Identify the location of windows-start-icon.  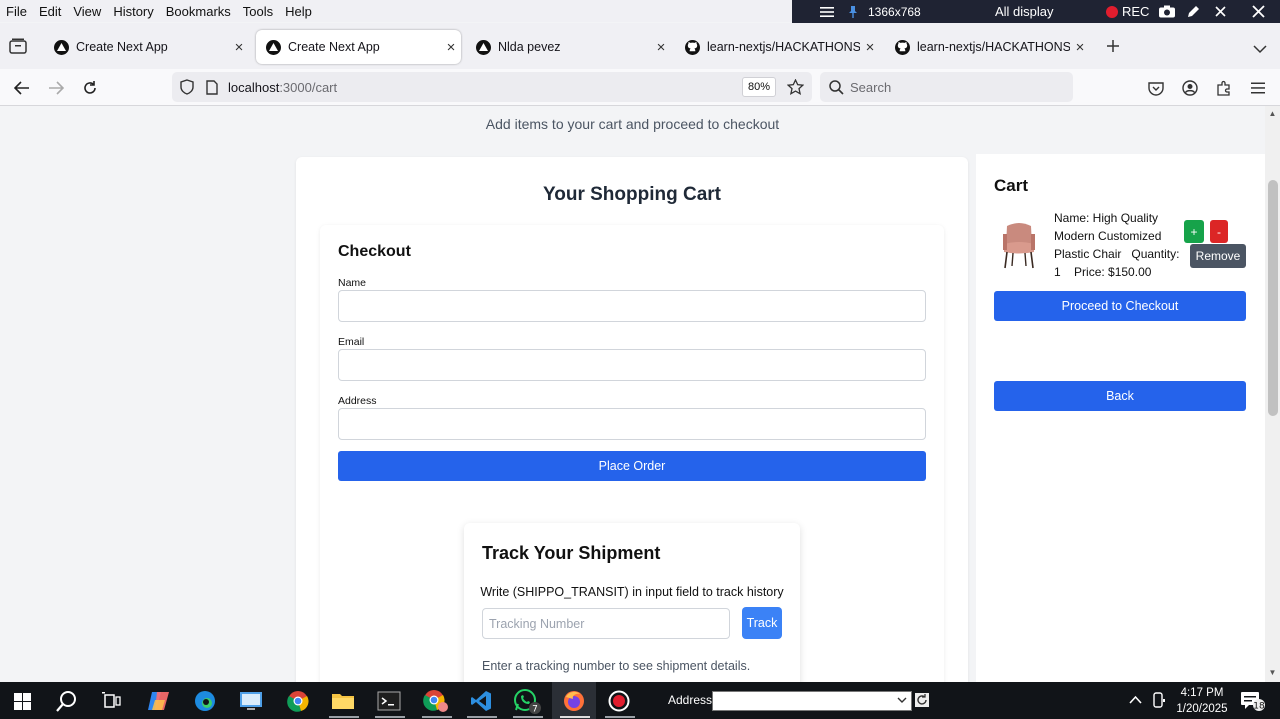
(22, 701).